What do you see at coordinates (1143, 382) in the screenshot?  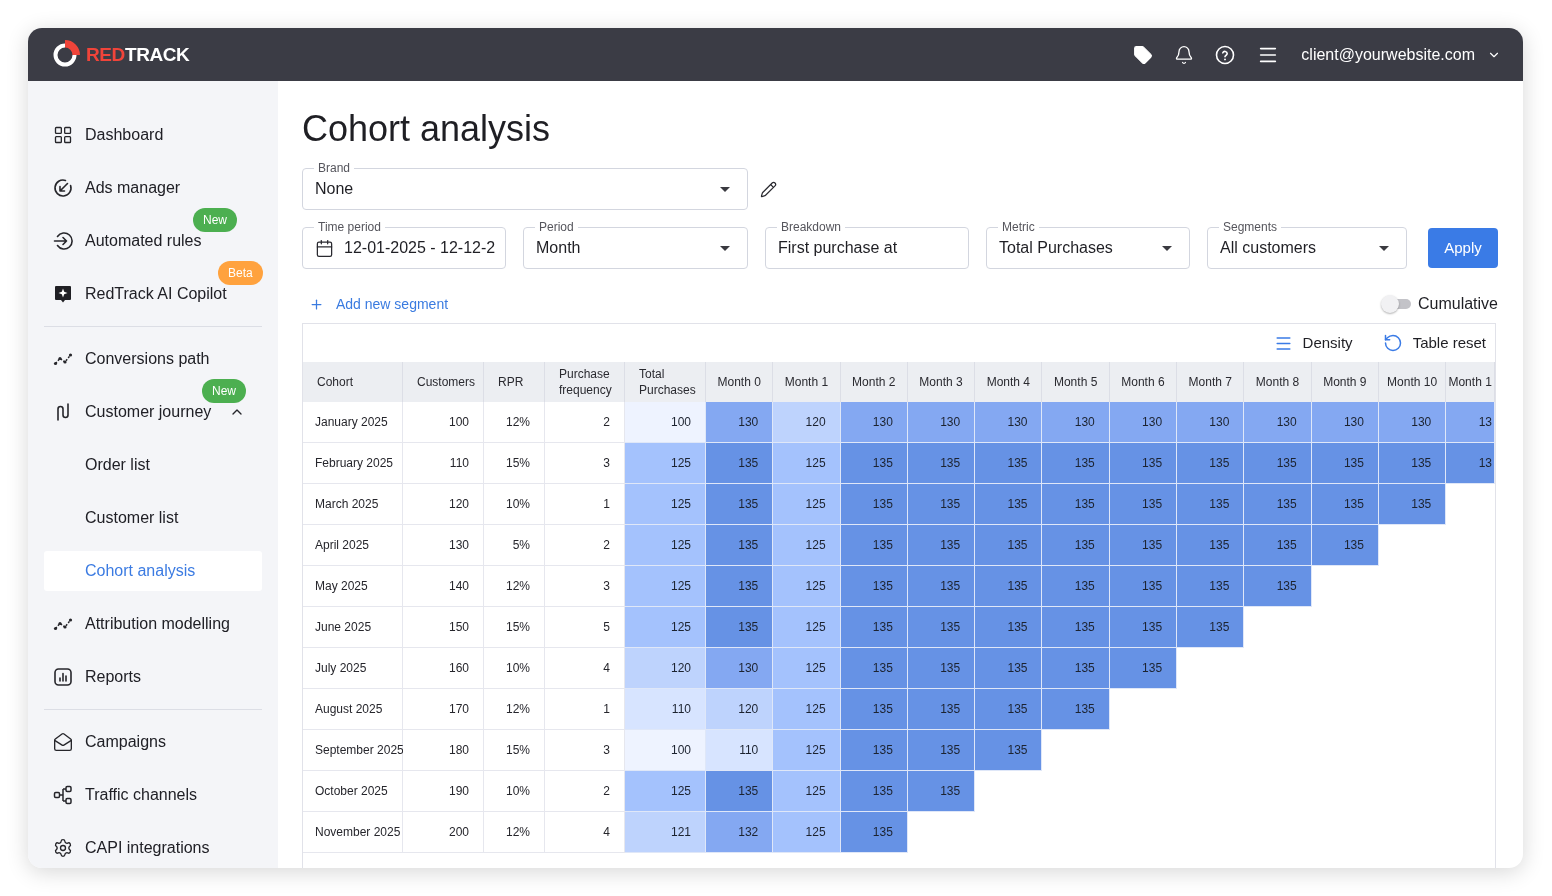 I see `column-header: Month 6` at bounding box center [1143, 382].